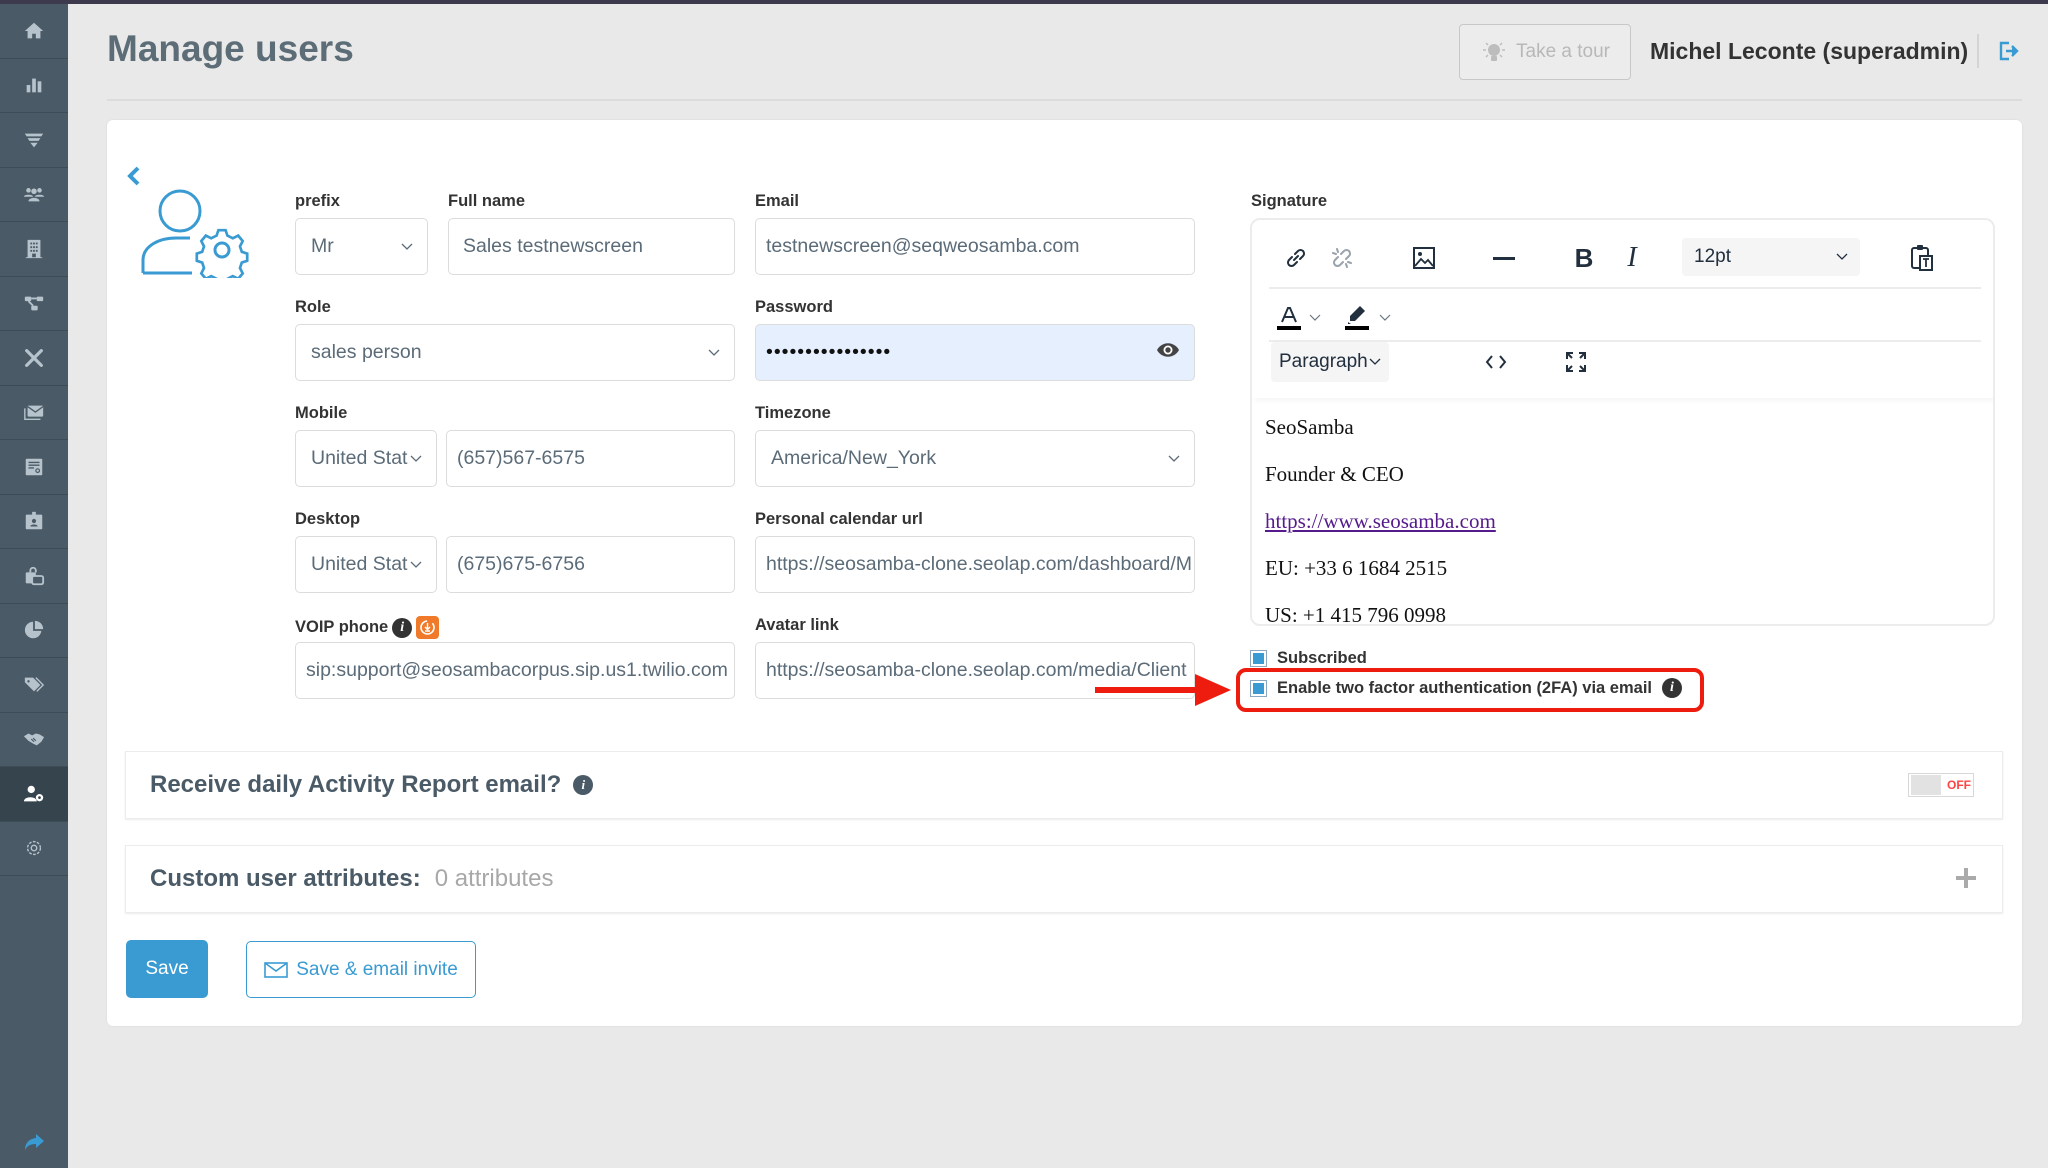 The image size is (2048, 1168). What do you see at coordinates (1494, 51) in the screenshot?
I see `lightbulb-icon` at bounding box center [1494, 51].